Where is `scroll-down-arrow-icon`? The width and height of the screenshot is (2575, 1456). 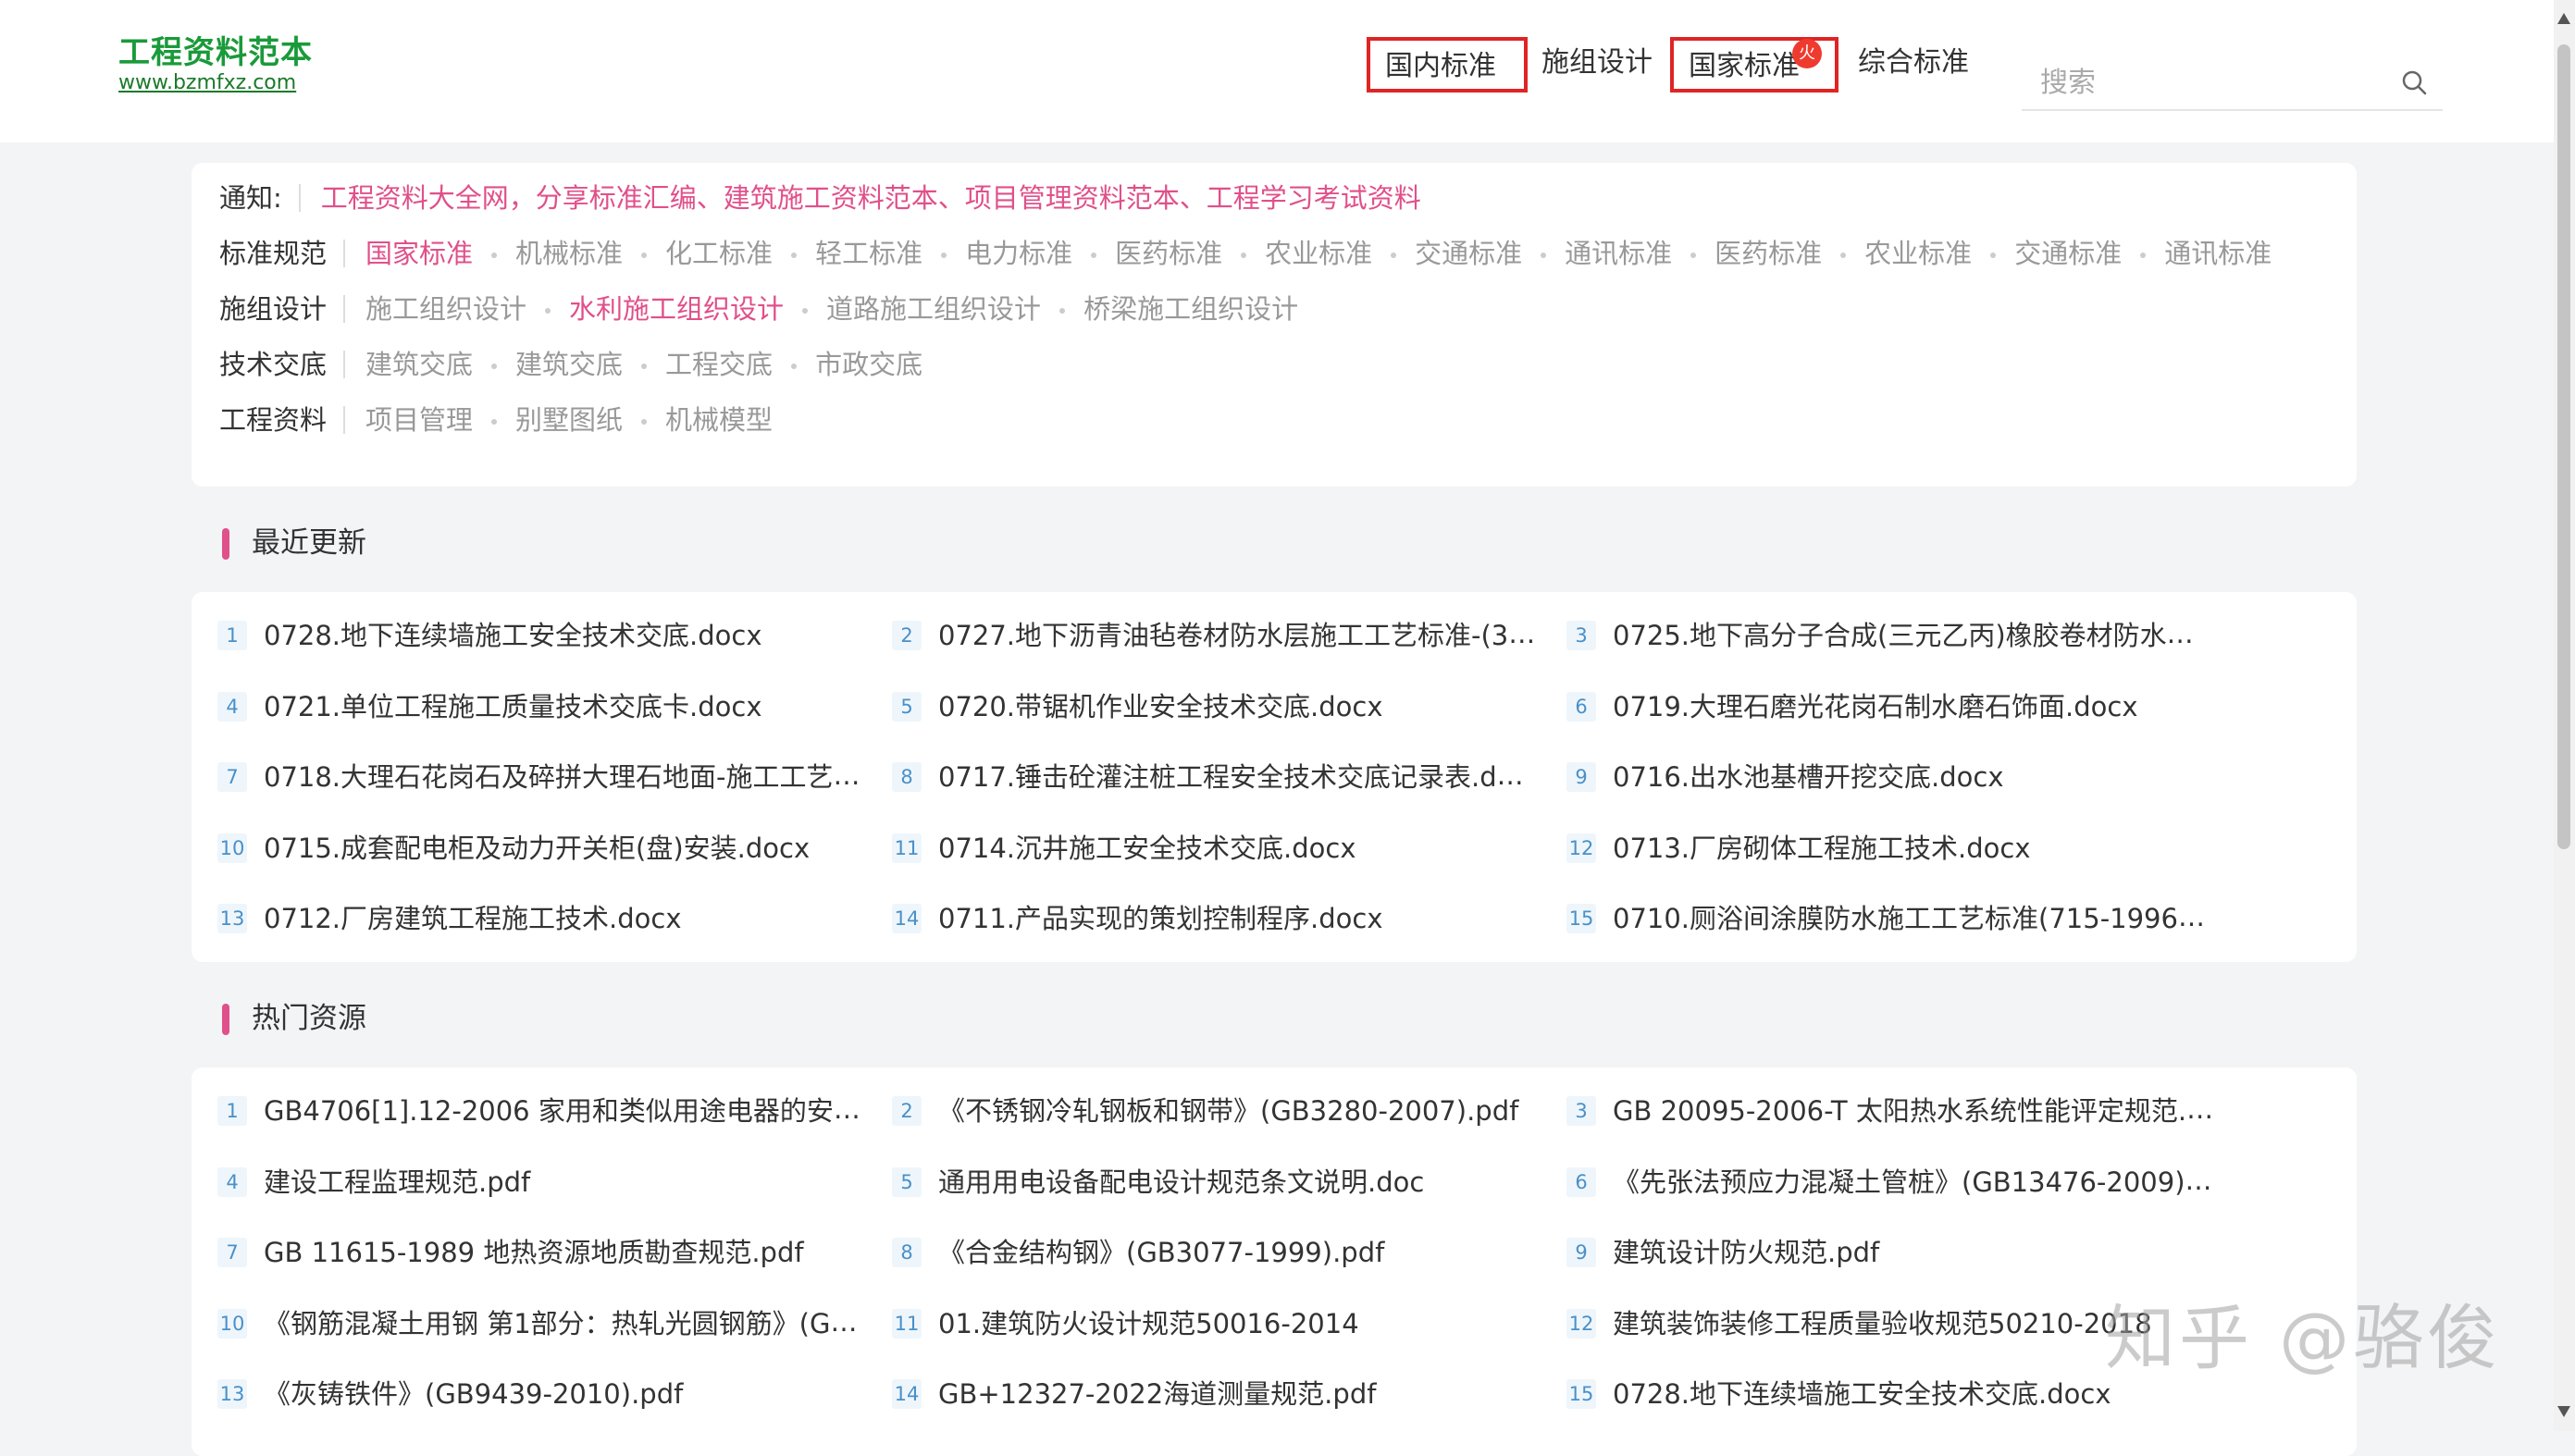
scroll-down-arrow-icon is located at coordinates (2563, 1411).